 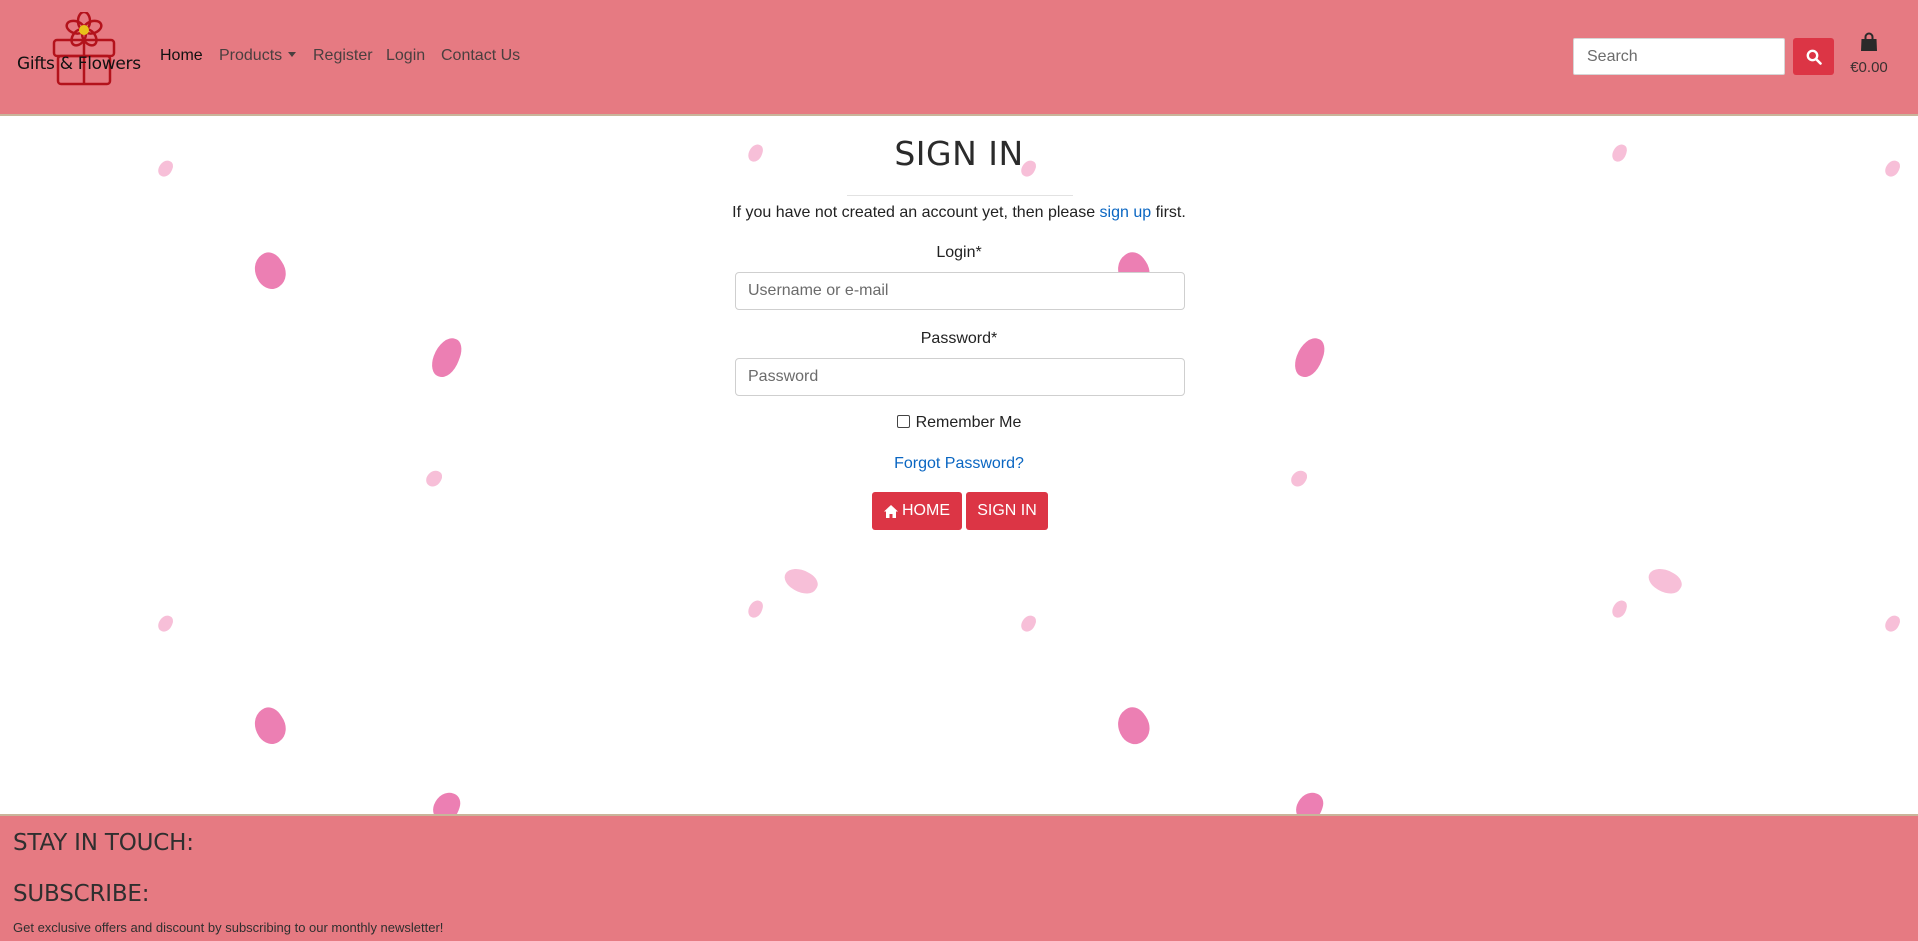 What do you see at coordinates (480, 56) in the screenshot?
I see `nav-contact-us: Contact Us` at bounding box center [480, 56].